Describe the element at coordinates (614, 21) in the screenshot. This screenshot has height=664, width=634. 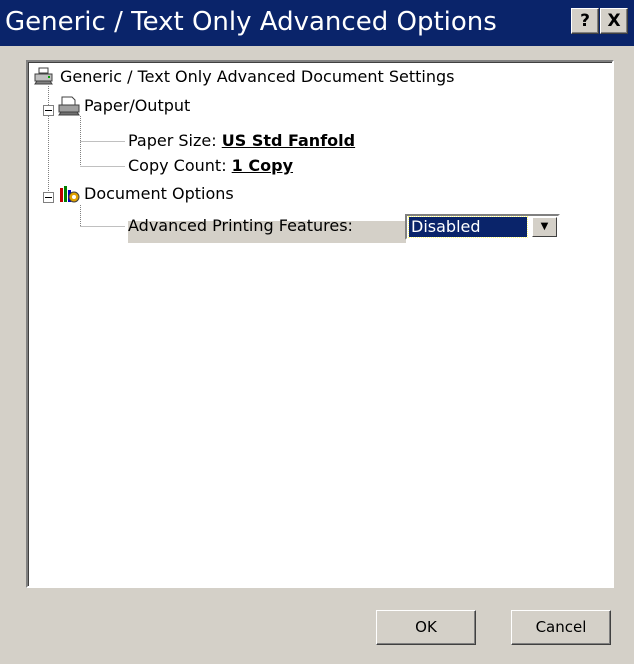
I see `close-button: X` at that location.